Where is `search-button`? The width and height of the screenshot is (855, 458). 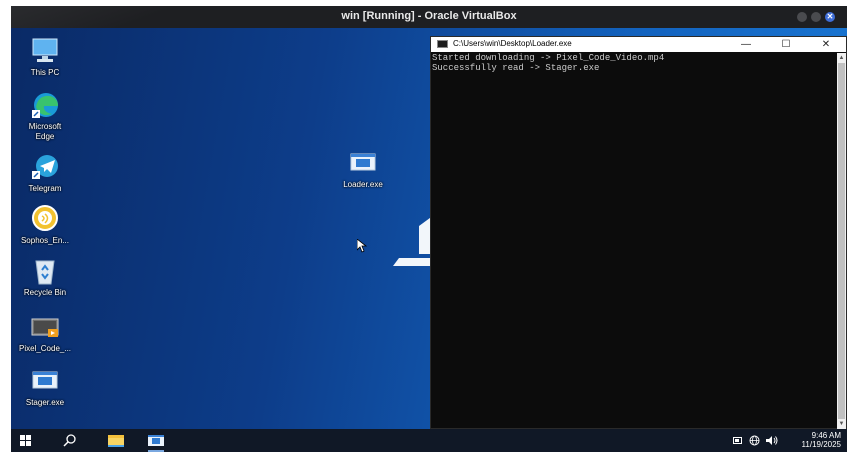 search-button is located at coordinates (70, 440).